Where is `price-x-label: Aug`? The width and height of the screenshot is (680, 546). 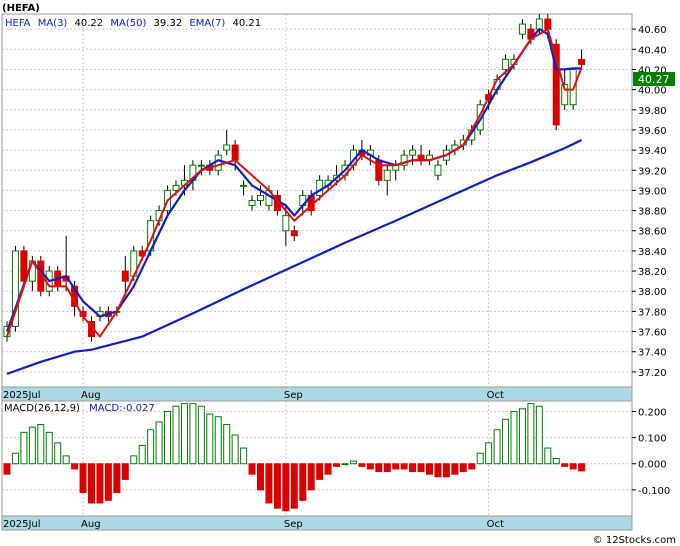 price-x-label: Aug is located at coordinates (91, 395).